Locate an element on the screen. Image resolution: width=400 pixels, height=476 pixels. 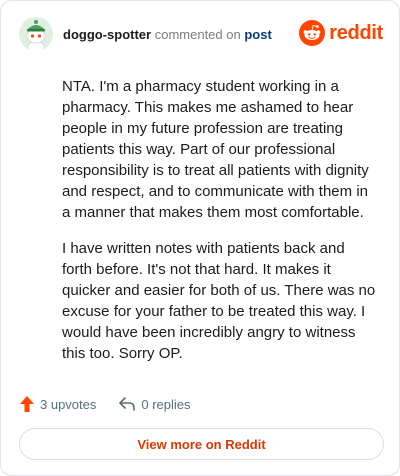
comment-meta: doggo-spotter commented on post is located at coordinates (167, 35).